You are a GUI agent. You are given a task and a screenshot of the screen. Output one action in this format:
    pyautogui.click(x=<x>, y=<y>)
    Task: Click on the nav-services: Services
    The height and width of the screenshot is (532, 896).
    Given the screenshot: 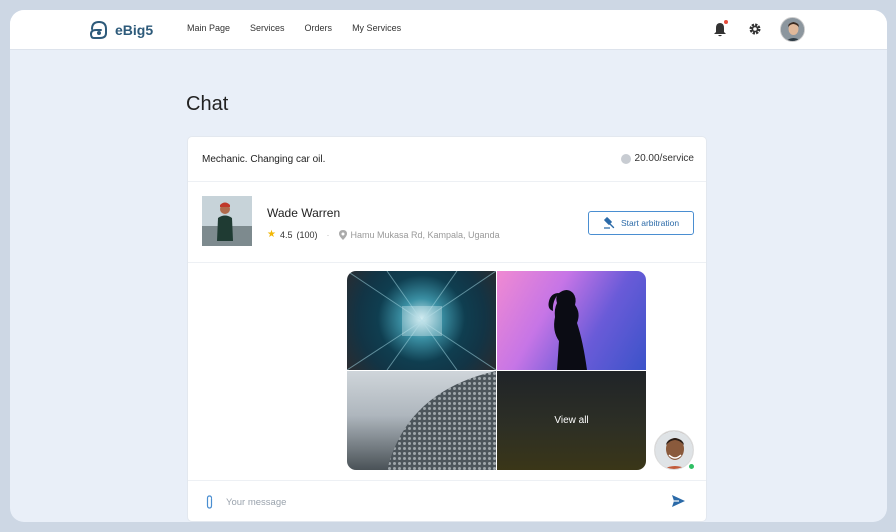 What is the action you would take?
    pyautogui.click(x=267, y=28)
    